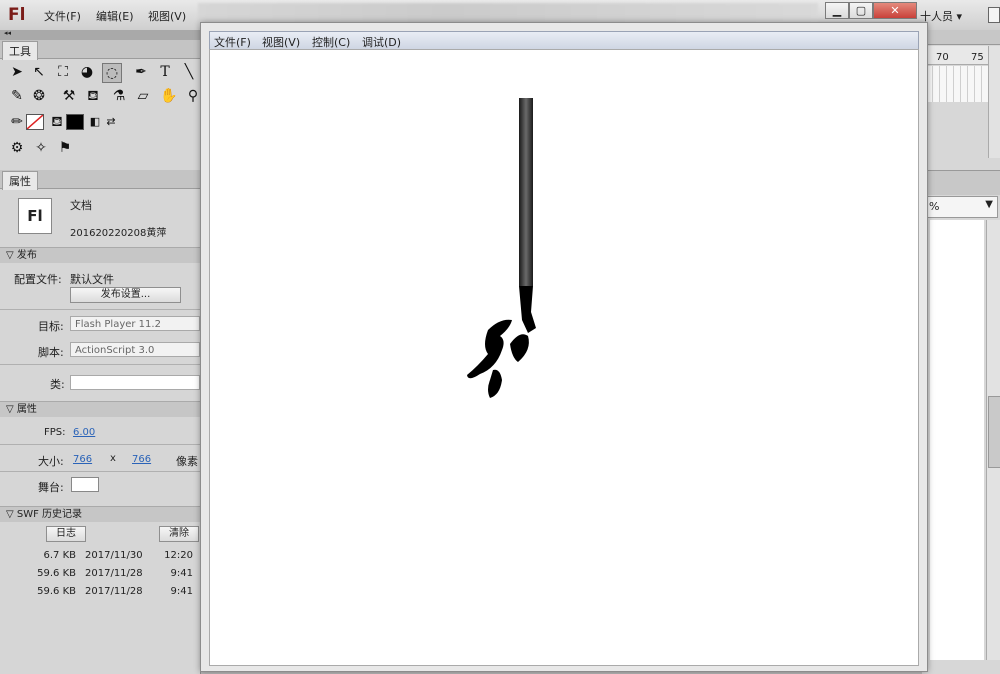 Image resolution: width=1000 pixels, height=674 pixels. I want to click on clear-button: 清除, so click(179, 534).